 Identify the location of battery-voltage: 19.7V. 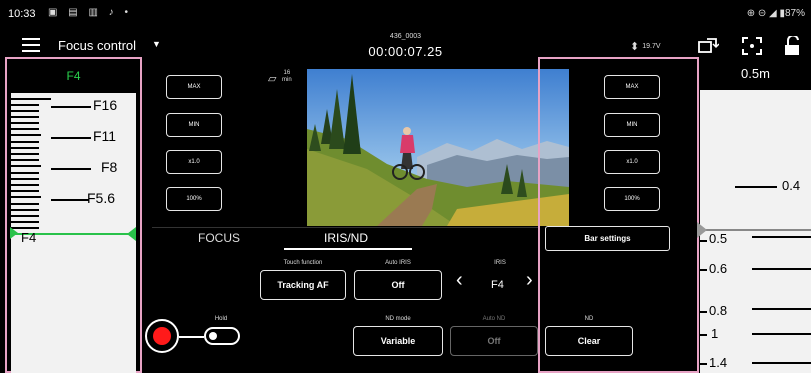
(651, 46).